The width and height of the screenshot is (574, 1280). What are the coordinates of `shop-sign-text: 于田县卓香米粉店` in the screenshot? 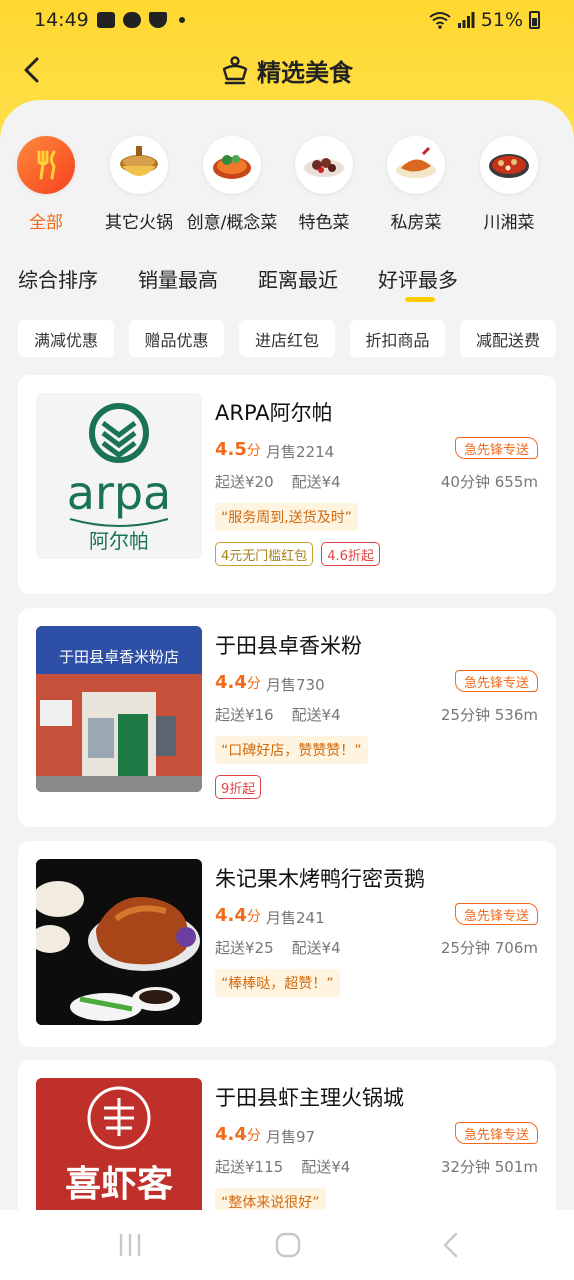 It's located at (119, 657).